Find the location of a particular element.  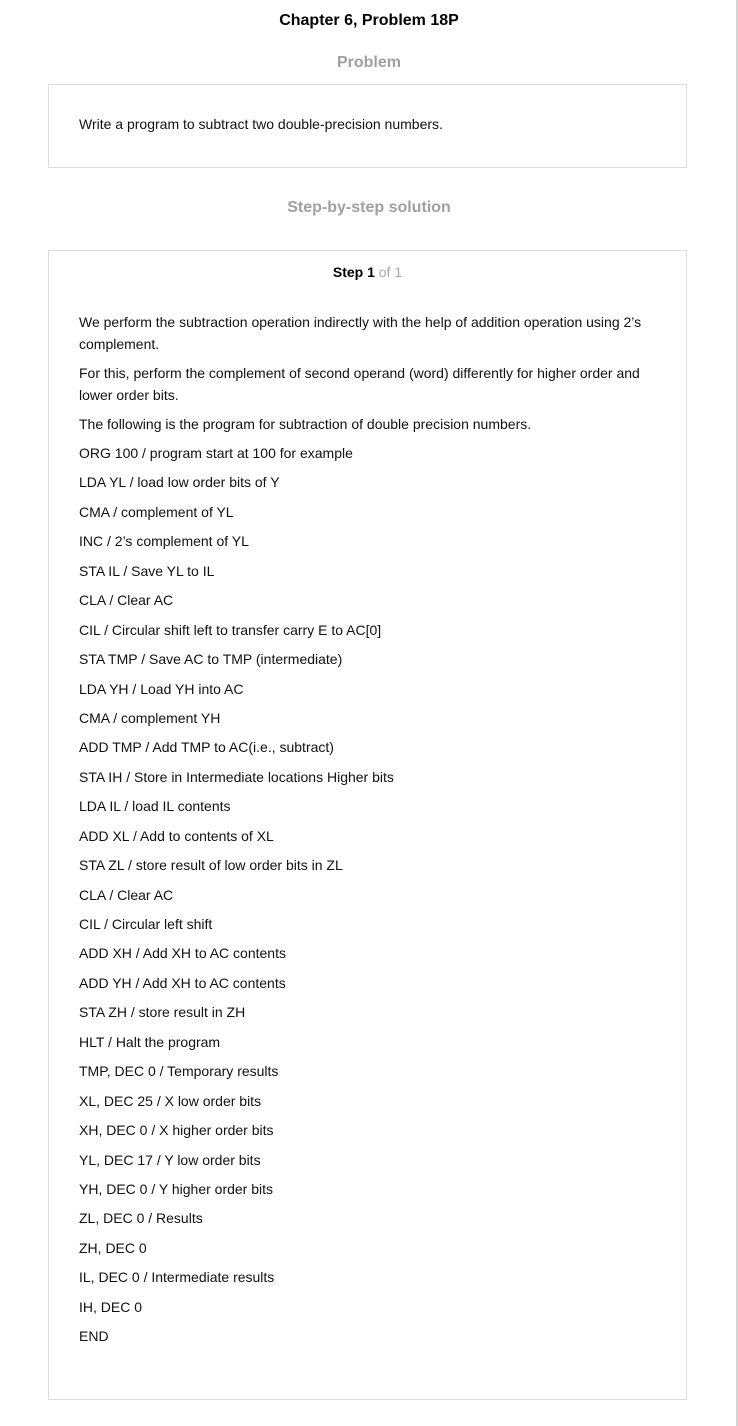

program-line: LDA YL / load low order bits of Y is located at coordinates (179, 482).